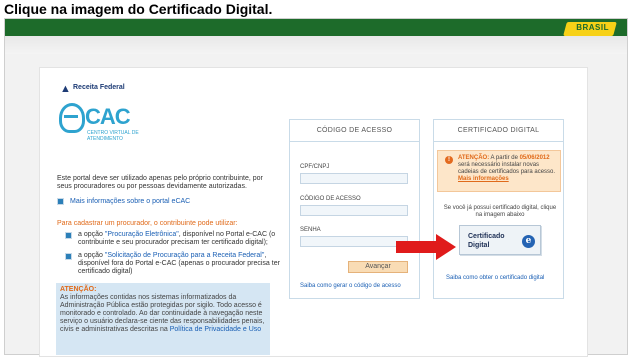  I want to click on privacy-policy-link: Política de Privacidade e Uso, so click(215, 329).